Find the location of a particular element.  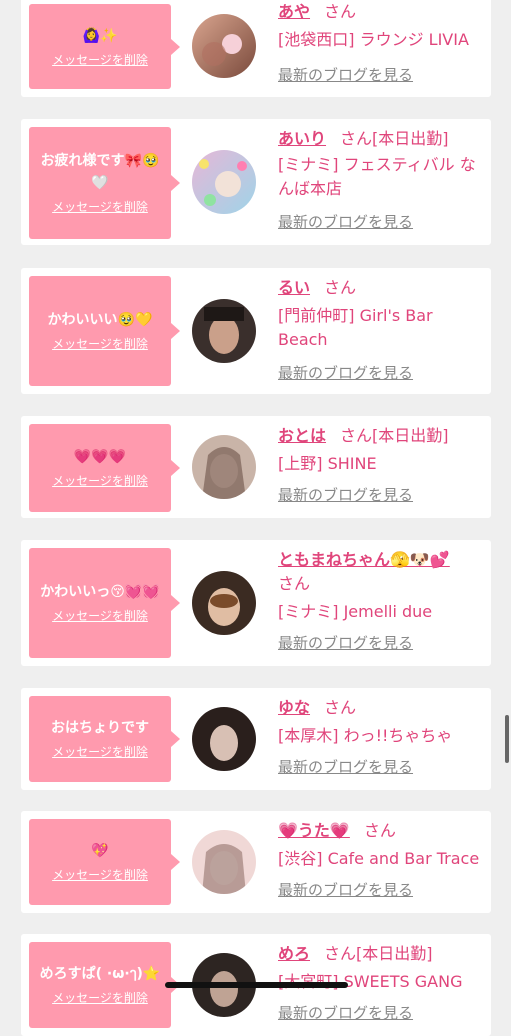

message-bubble: 🙆‍♀️✨ メッセージを削除 is located at coordinates (104, 46).